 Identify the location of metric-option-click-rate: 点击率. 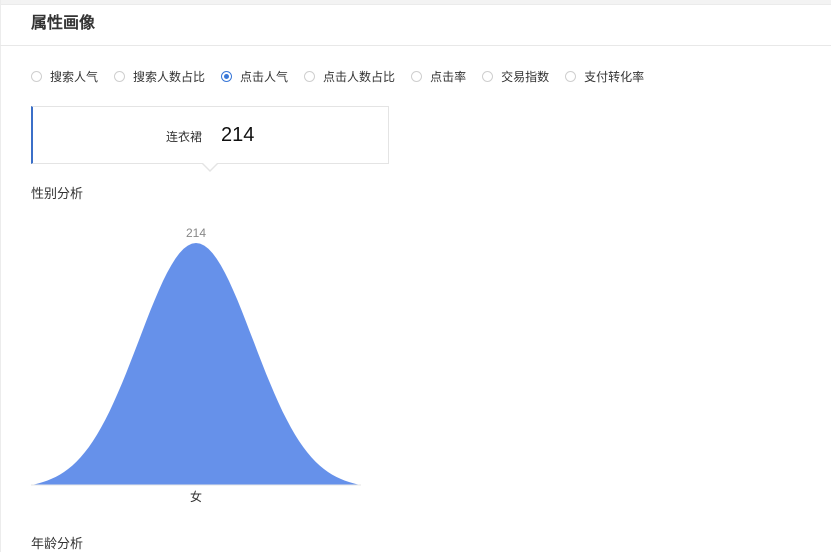
(438, 76).